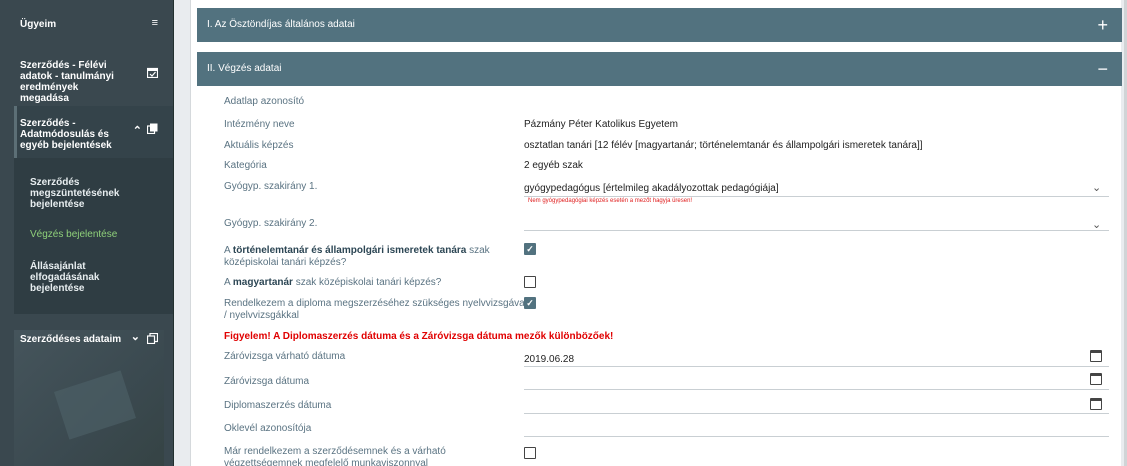 Image resolution: width=1127 pixels, height=466 pixels. What do you see at coordinates (816, 389) in the screenshot?
I see `zarovizsga-input` at bounding box center [816, 389].